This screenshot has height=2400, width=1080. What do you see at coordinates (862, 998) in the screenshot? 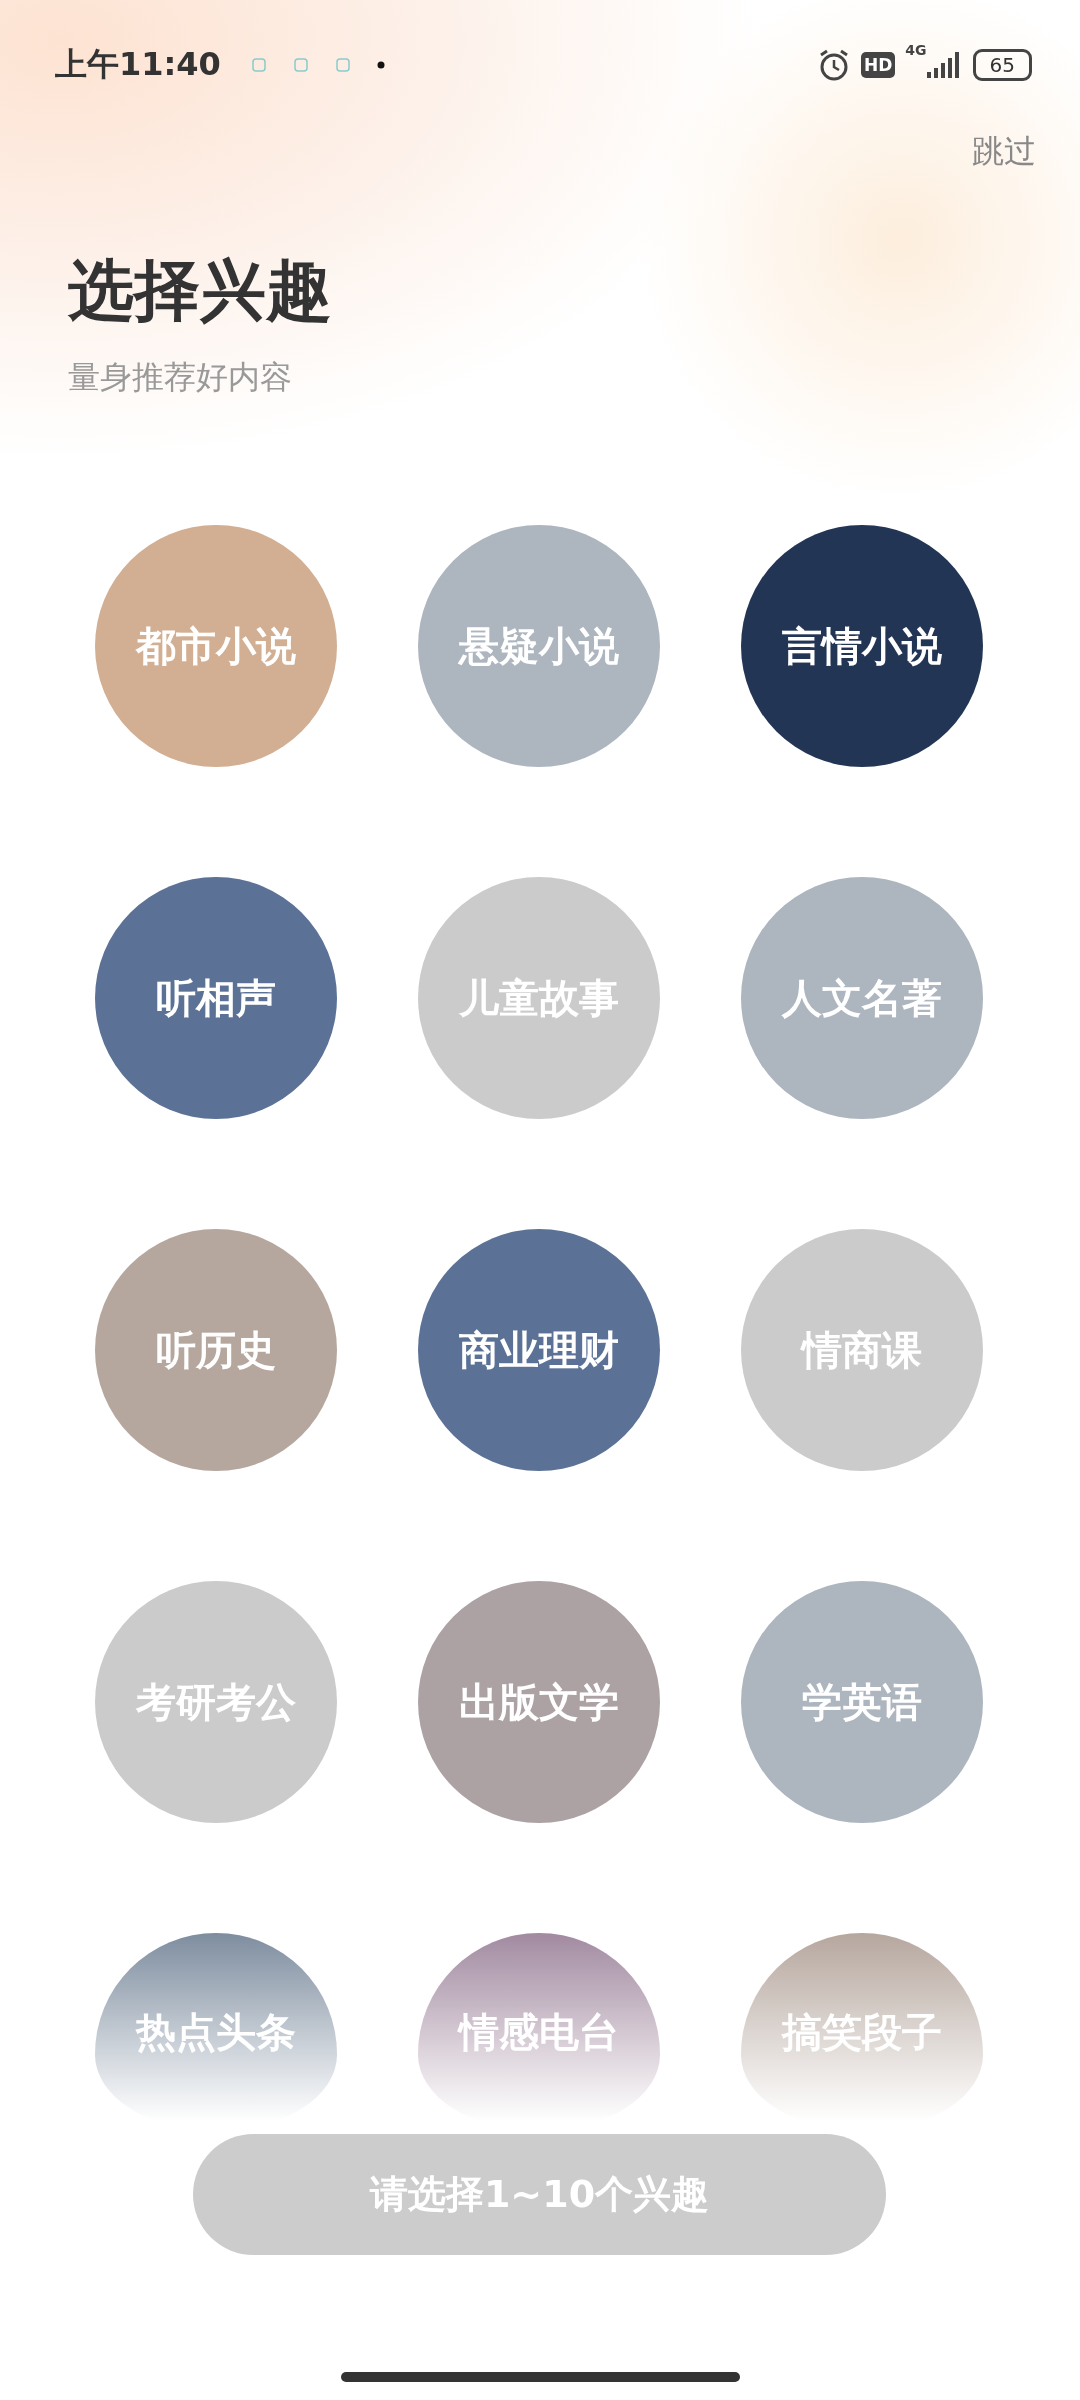
I see `interest-option: 人文名著` at bounding box center [862, 998].